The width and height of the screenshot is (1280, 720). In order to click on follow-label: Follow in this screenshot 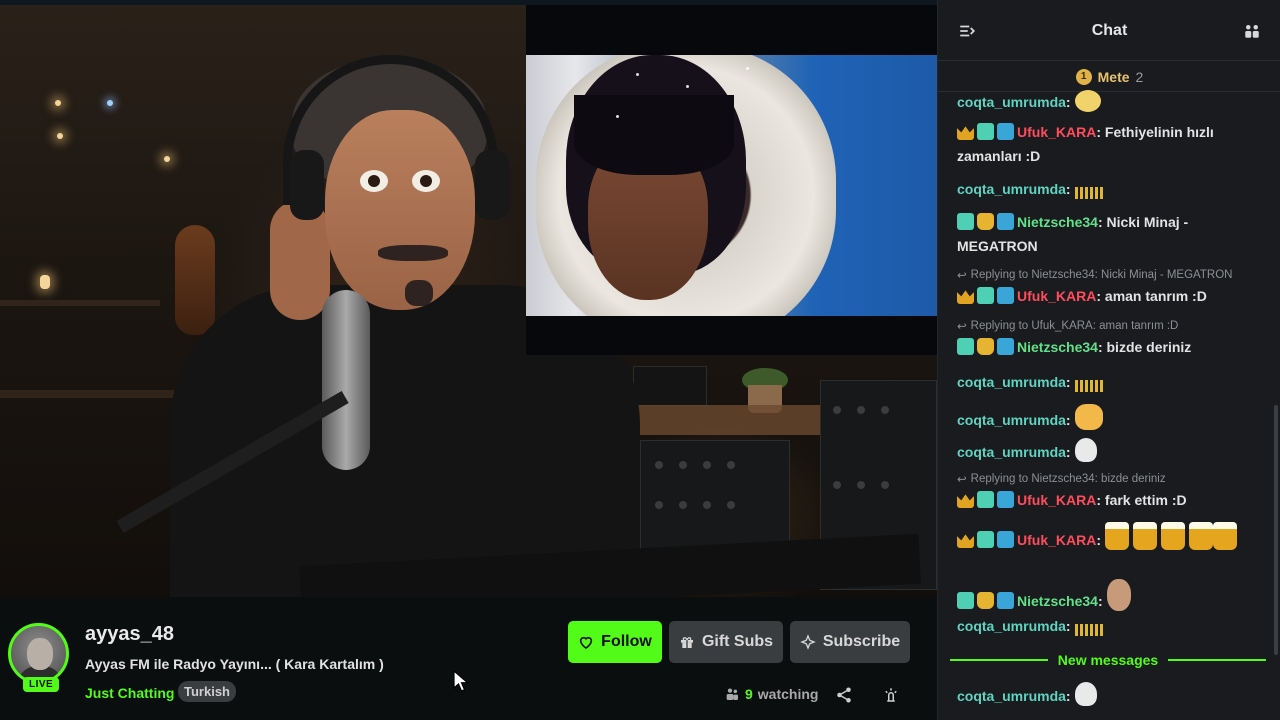, I will do `click(626, 641)`.